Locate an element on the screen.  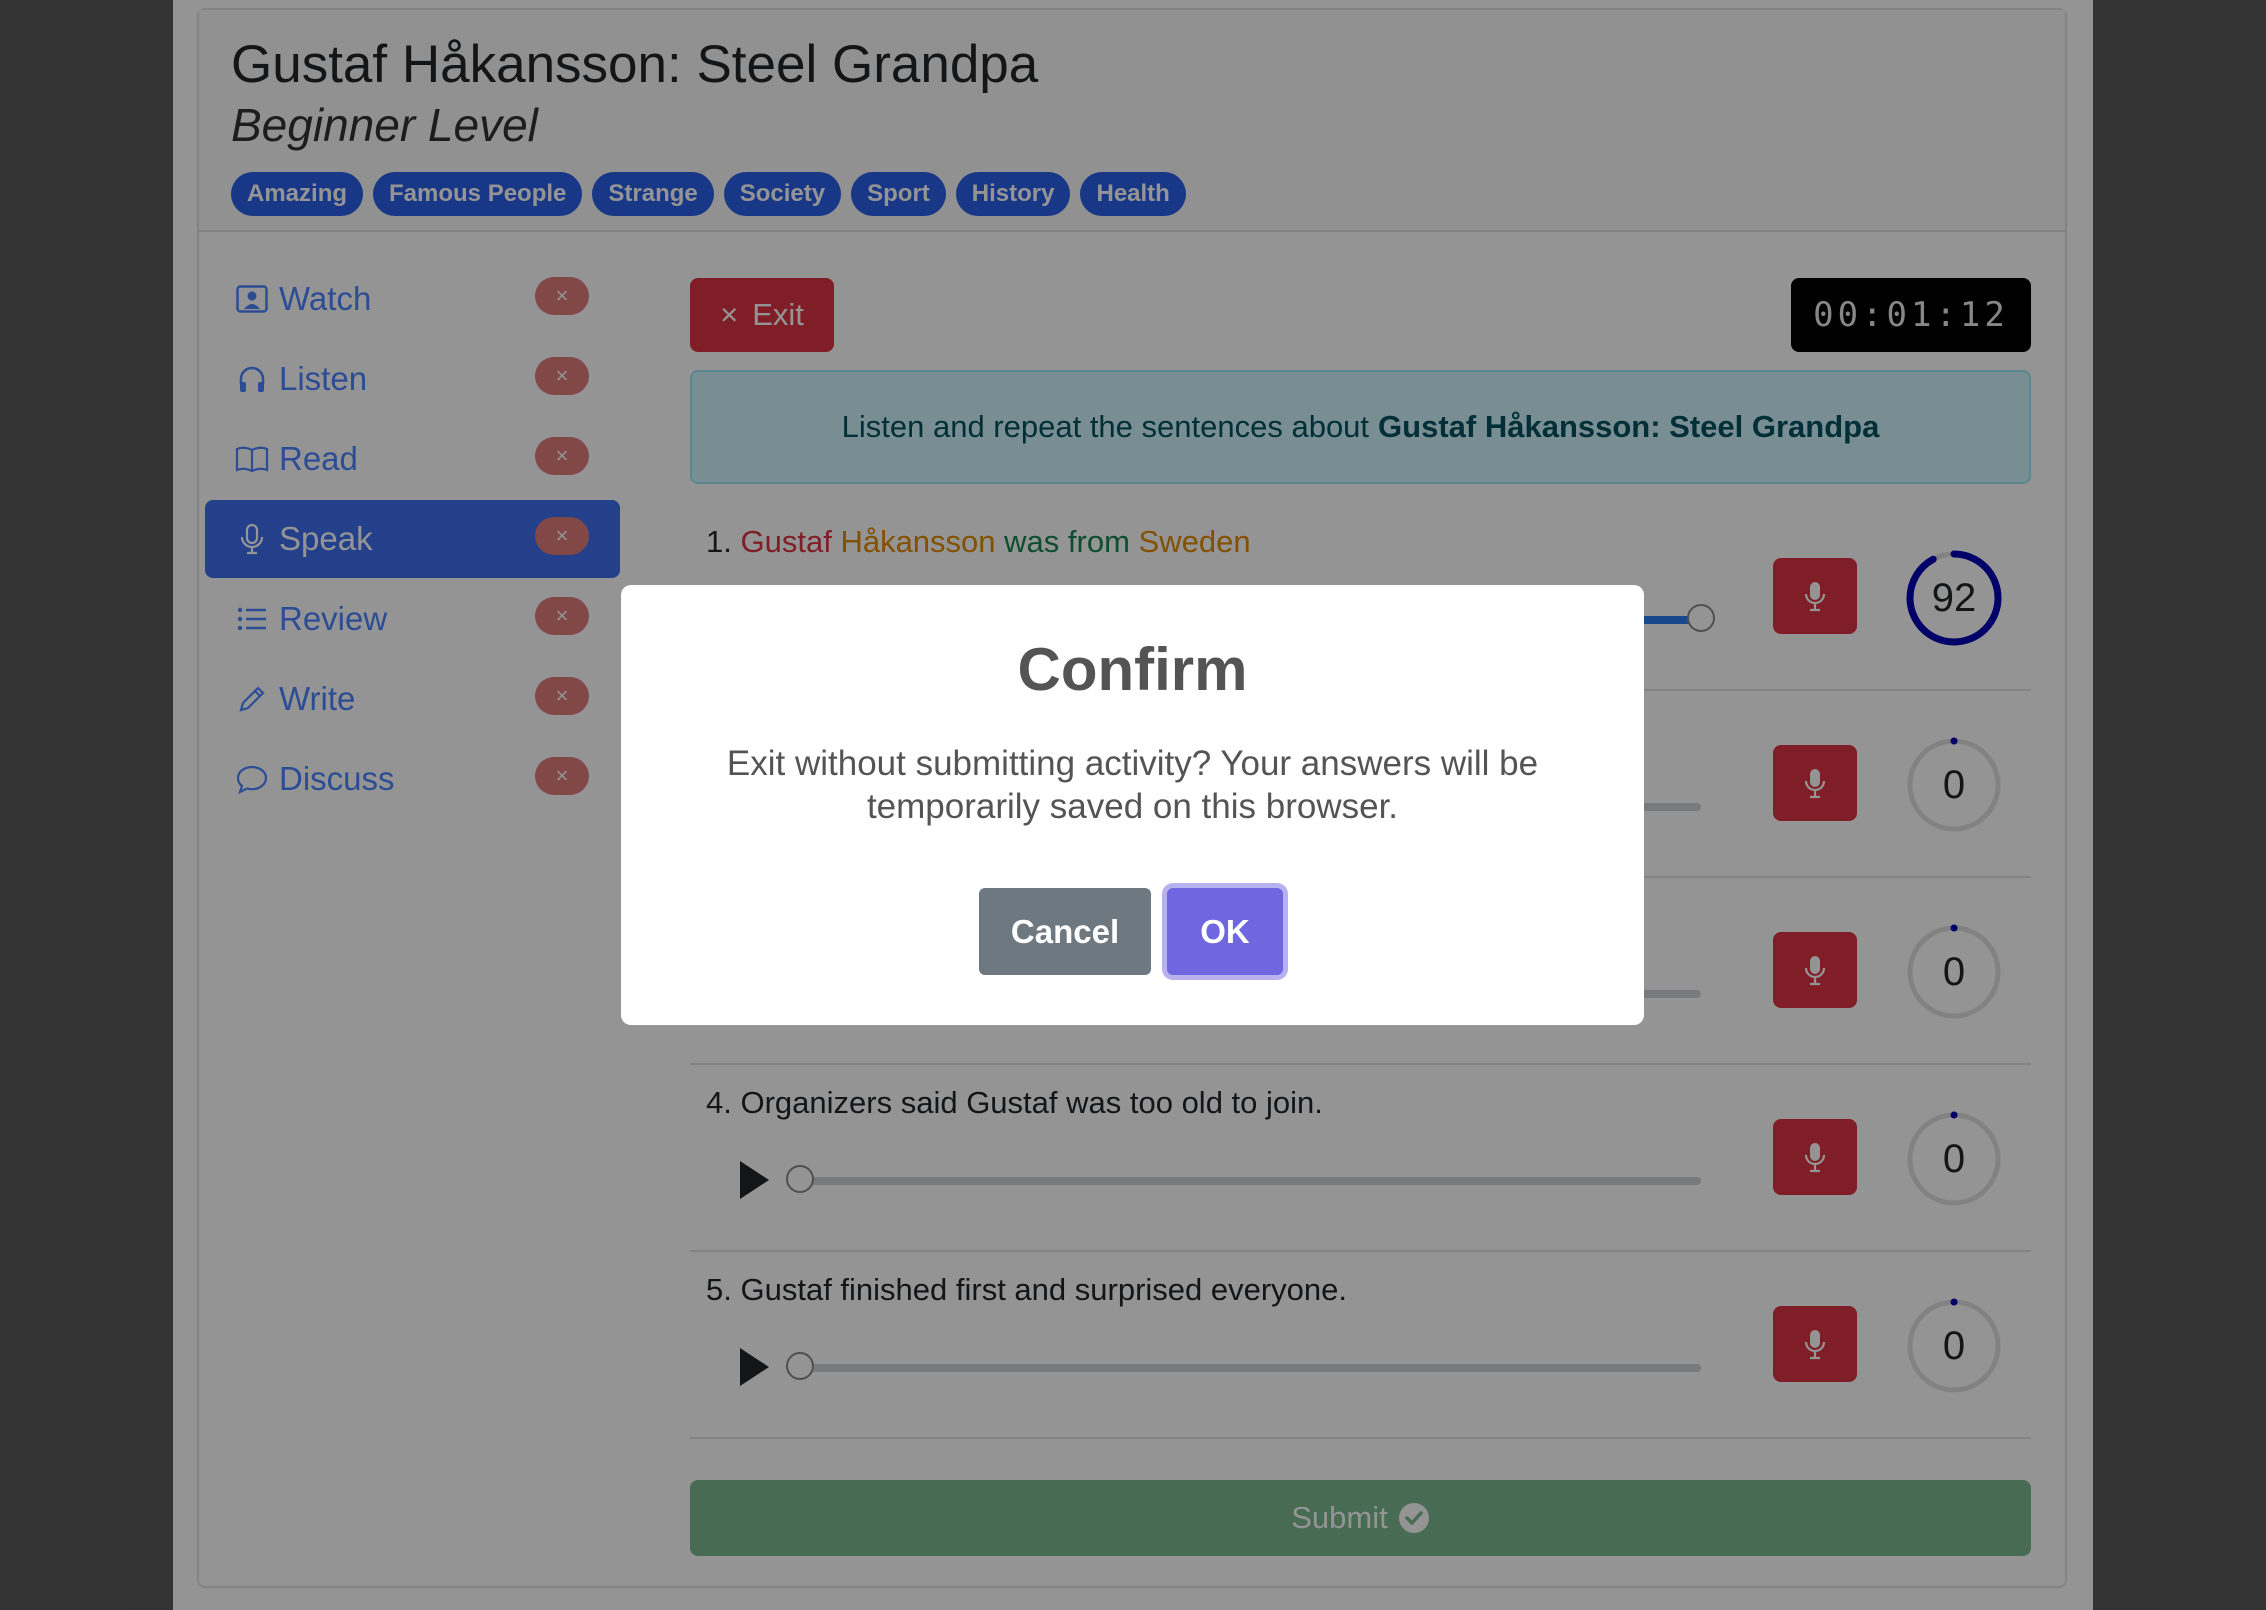
dialog-title: Confirm is located at coordinates (1132, 669).